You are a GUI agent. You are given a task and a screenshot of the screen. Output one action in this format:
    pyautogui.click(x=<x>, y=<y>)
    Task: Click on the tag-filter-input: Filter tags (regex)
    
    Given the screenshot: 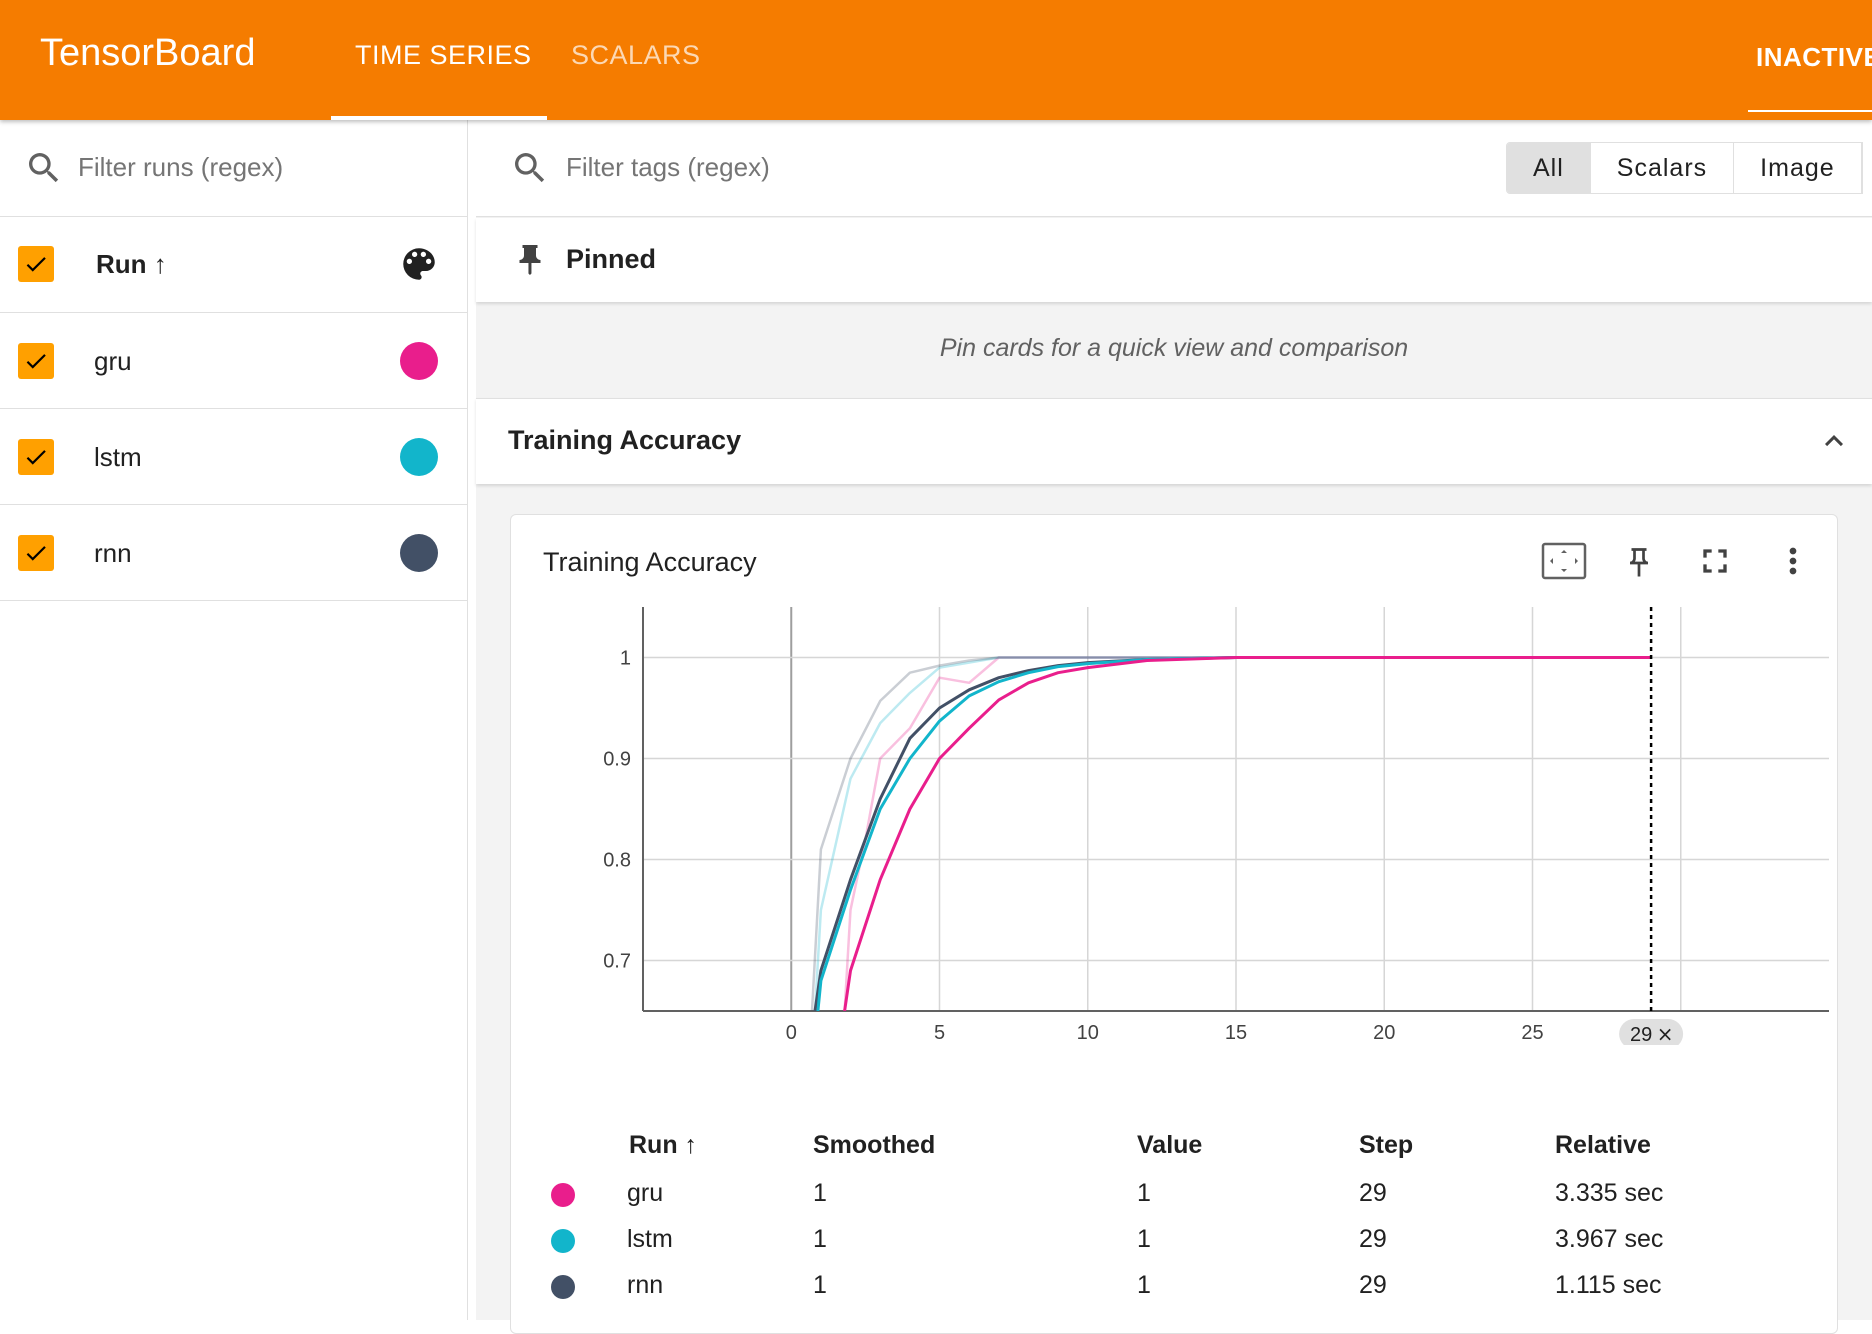 What is the action you would take?
    pyautogui.click(x=668, y=167)
    